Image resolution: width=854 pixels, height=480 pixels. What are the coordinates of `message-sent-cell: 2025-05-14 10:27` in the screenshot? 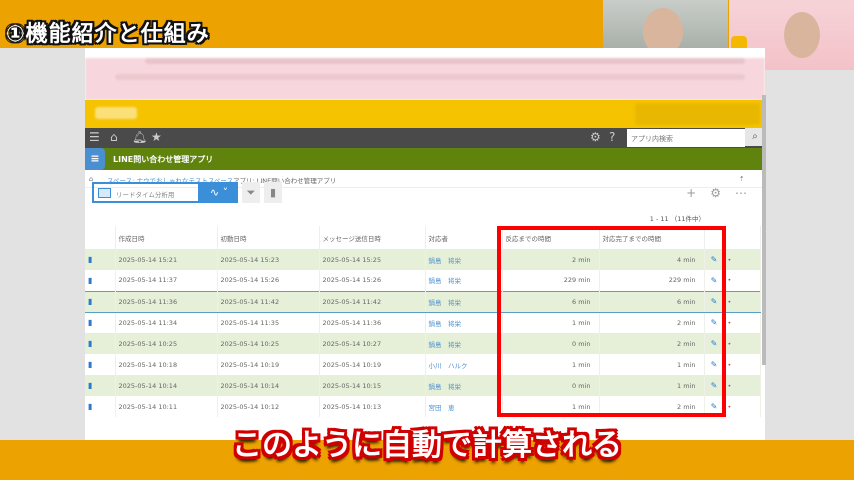 It's located at (372, 343).